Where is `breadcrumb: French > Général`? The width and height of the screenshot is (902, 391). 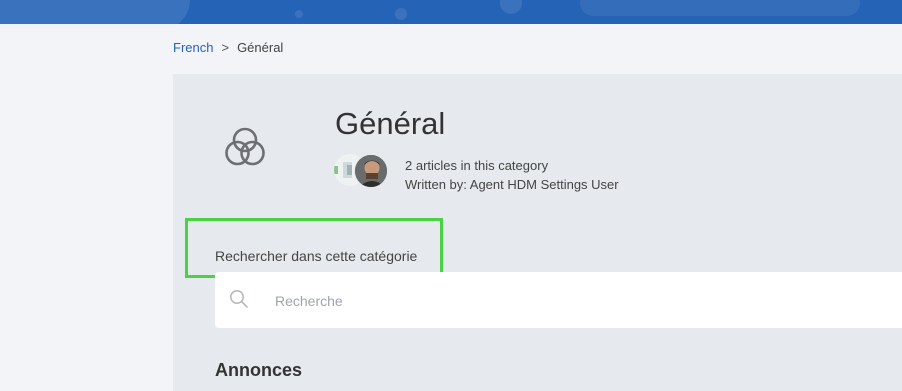 breadcrumb: French > Général is located at coordinates (228, 47).